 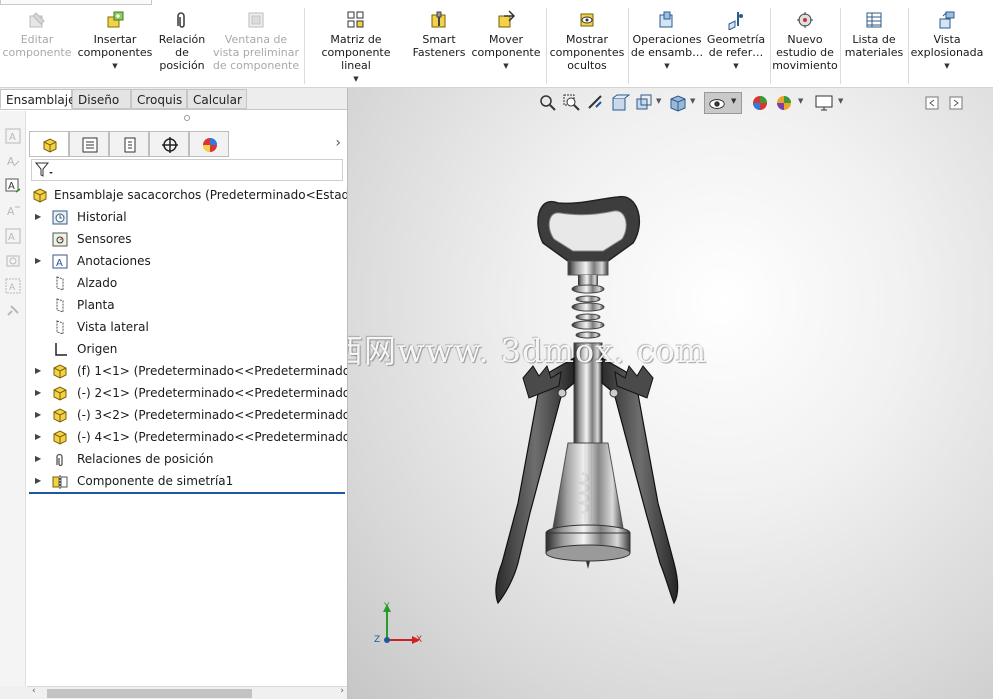 What do you see at coordinates (947, 47) in the screenshot?
I see `exploded-view-button: Vista explosionada ▼` at bounding box center [947, 47].